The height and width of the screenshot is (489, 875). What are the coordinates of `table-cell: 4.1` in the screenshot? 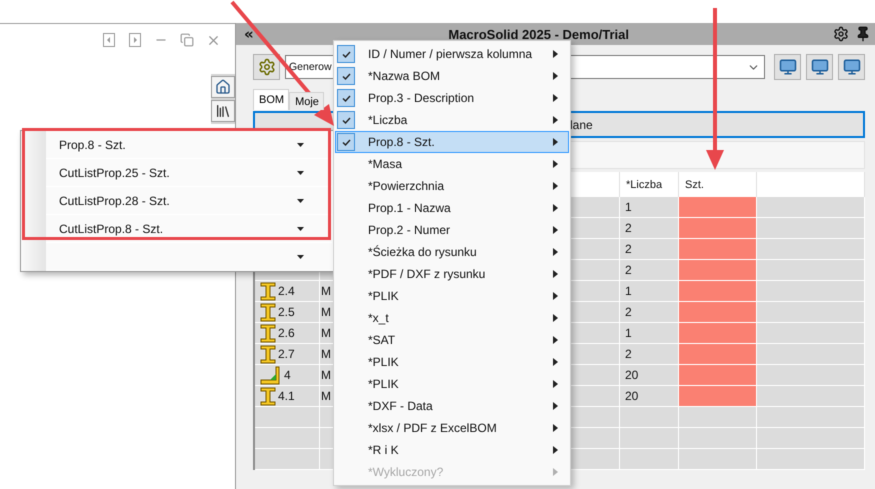 It's located at (287, 396).